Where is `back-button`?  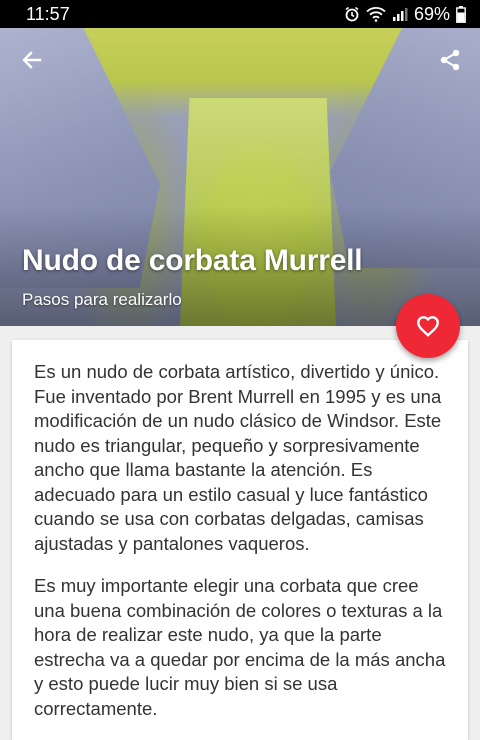 back-button is located at coordinates (32, 60).